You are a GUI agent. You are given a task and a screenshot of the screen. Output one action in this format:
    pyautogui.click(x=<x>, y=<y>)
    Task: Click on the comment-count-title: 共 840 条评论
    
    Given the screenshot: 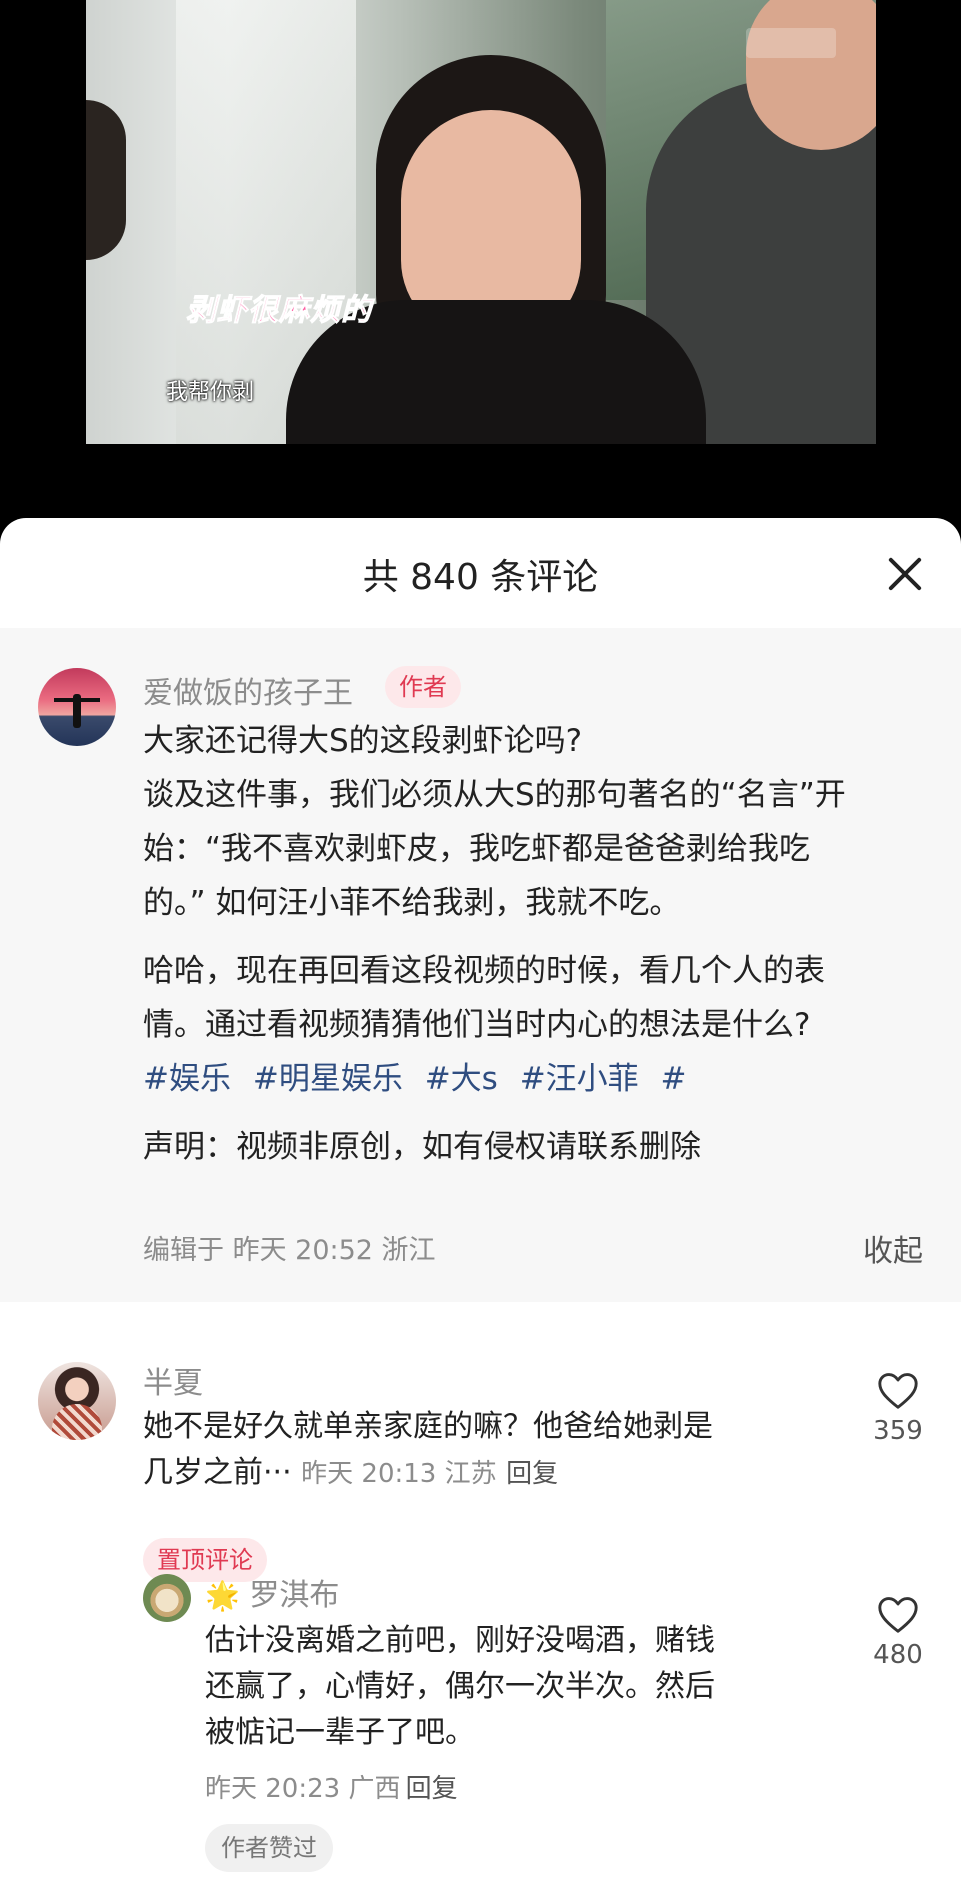 What is the action you would take?
    pyautogui.click(x=480, y=577)
    